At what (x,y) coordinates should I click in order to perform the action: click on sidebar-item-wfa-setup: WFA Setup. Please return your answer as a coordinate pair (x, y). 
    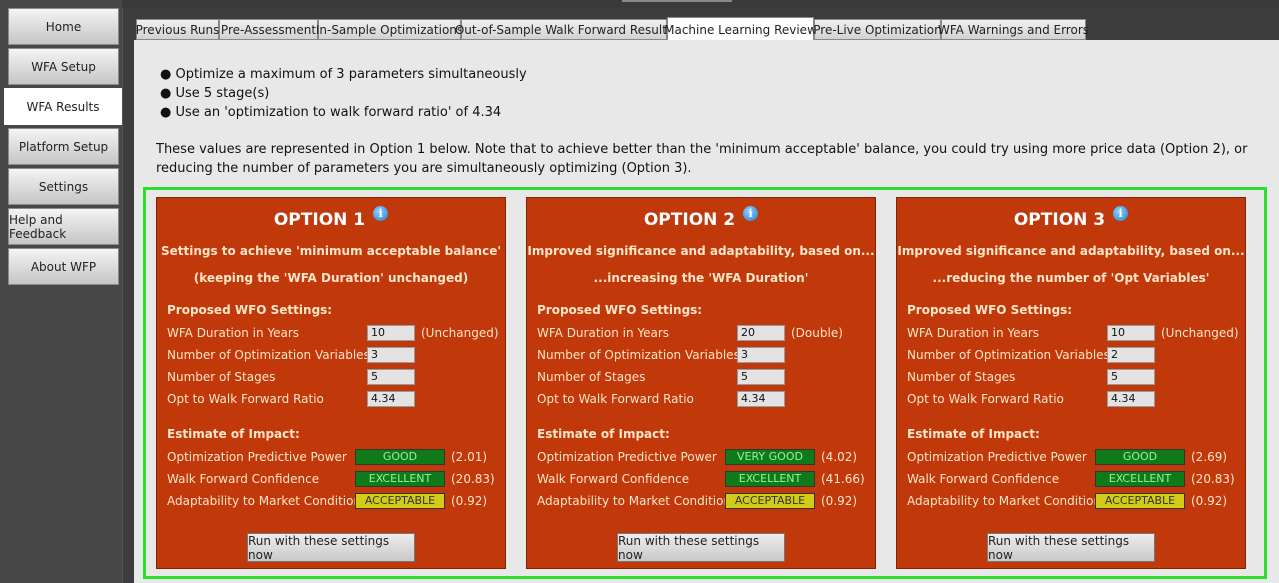
    Looking at the image, I should click on (63, 66).